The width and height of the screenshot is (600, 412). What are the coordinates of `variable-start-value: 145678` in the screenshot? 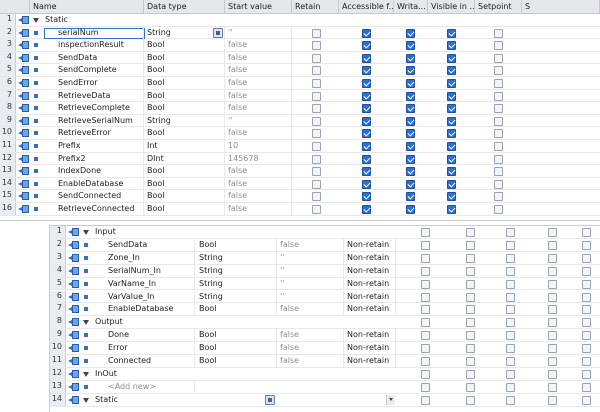 It's located at (258, 159).